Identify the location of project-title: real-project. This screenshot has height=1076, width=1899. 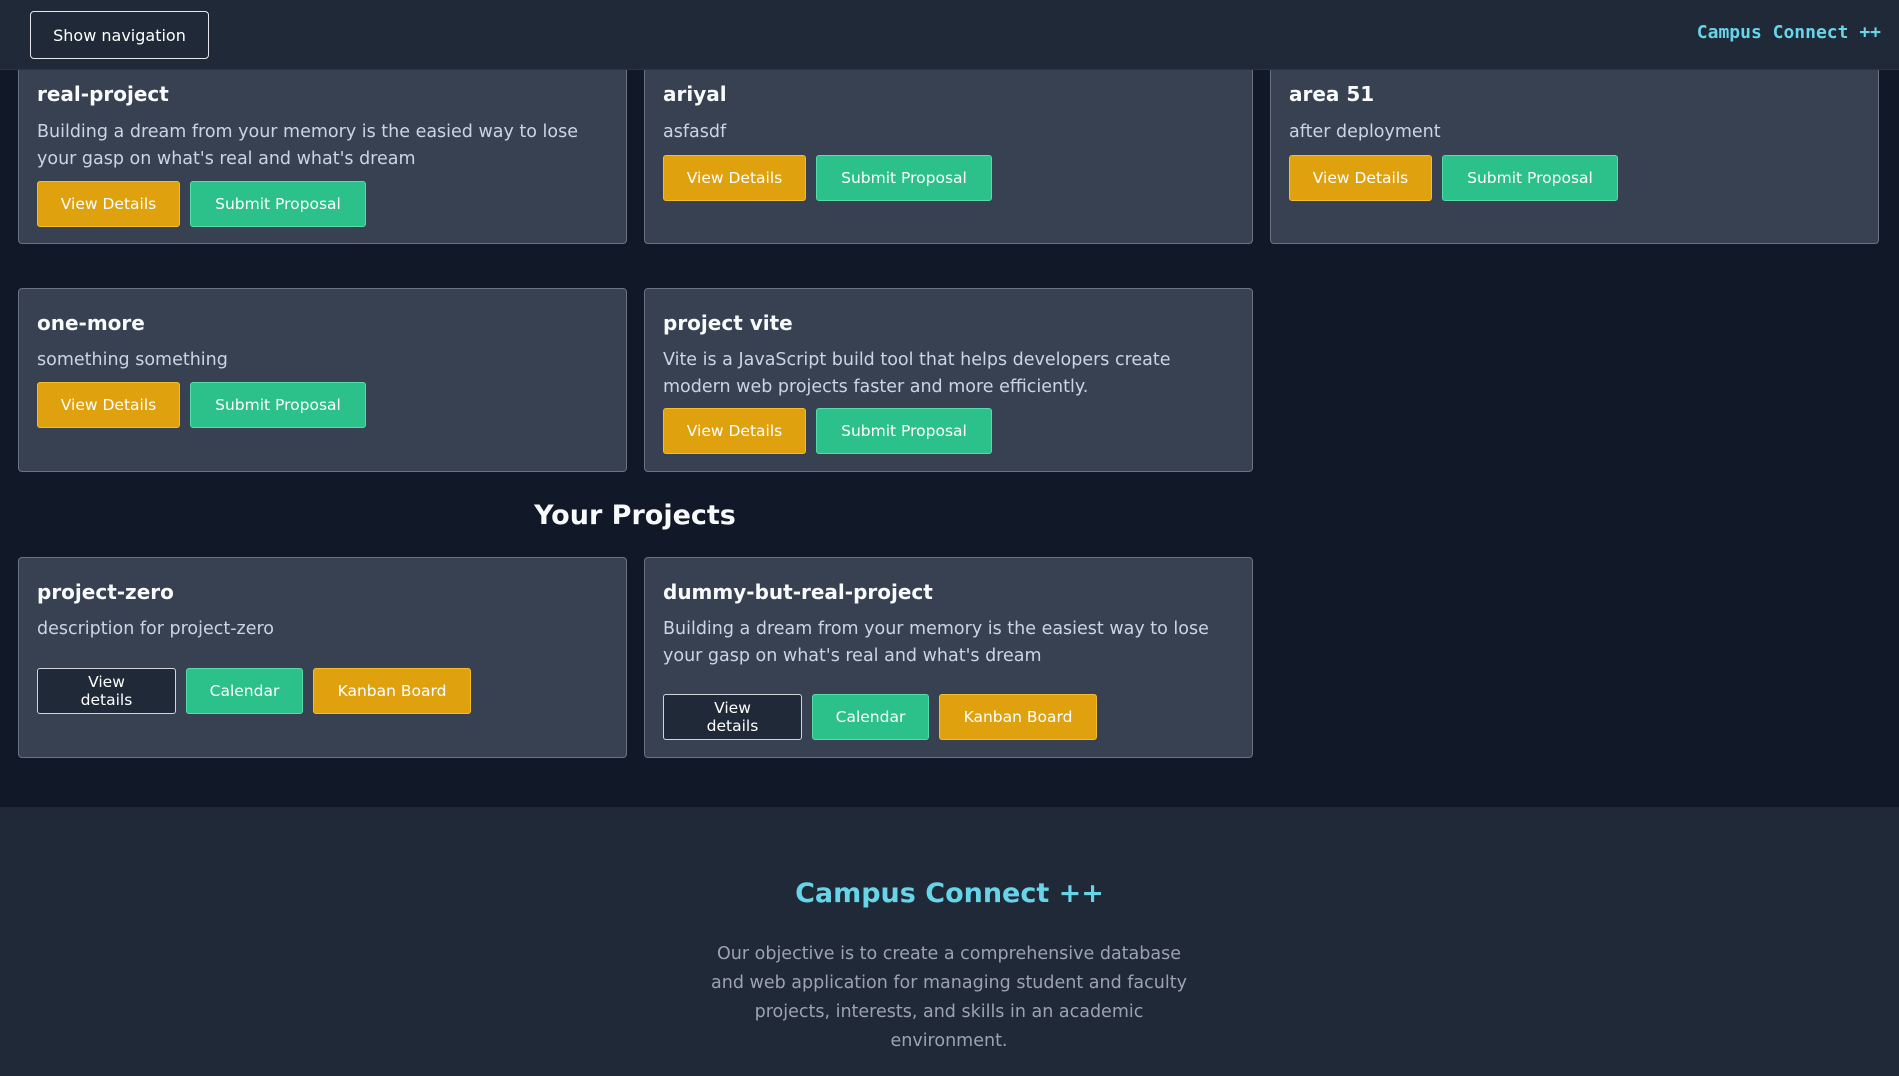
(103, 94).